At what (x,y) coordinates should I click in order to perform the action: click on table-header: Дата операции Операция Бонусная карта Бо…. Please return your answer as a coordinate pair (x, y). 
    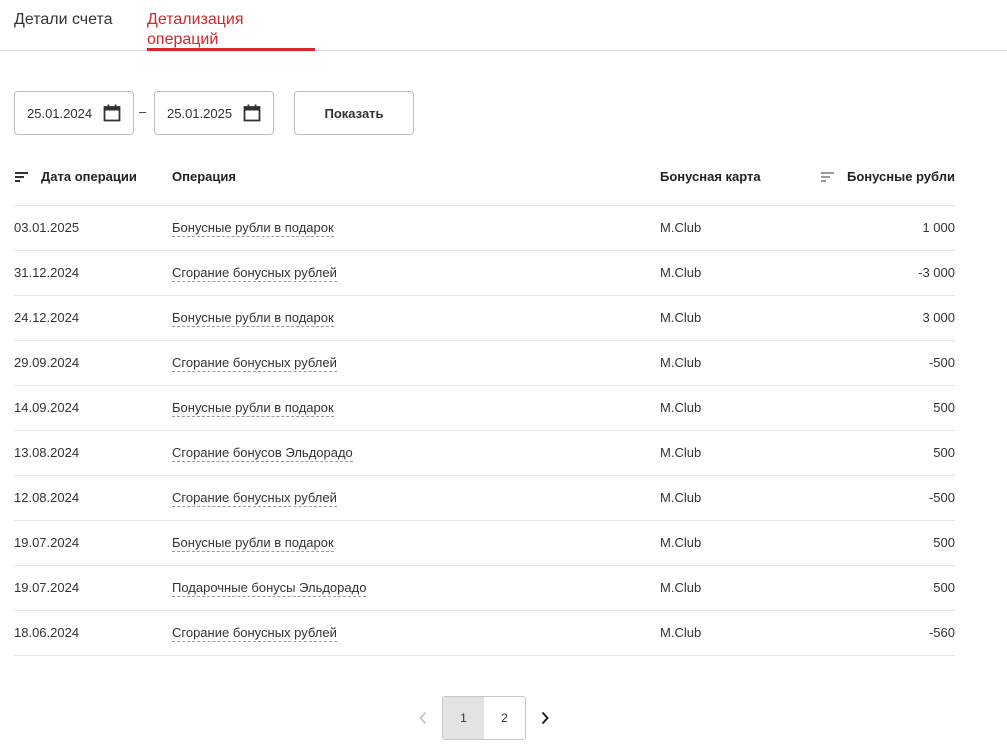
    Looking at the image, I should click on (484, 183).